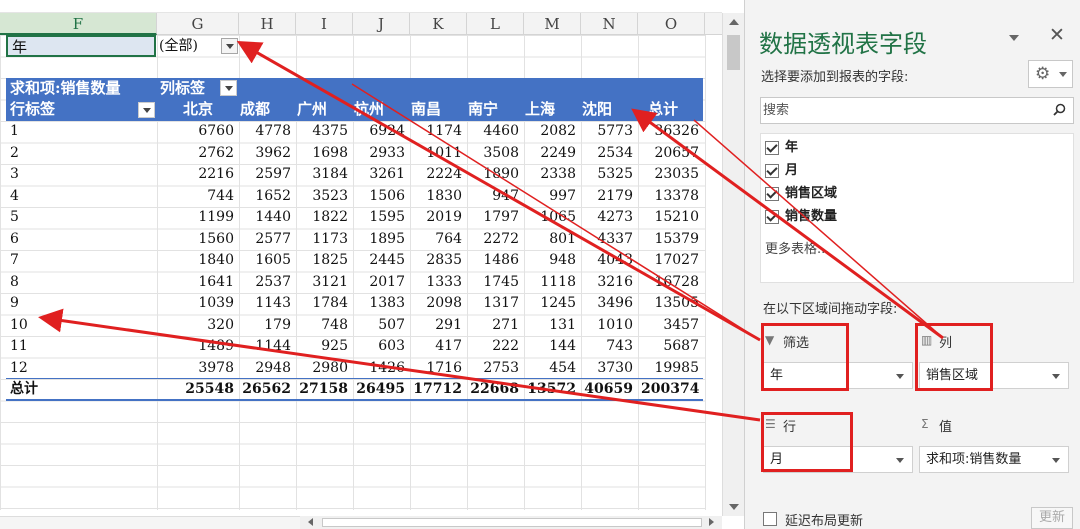  What do you see at coordinates (548, 325) in the screenshot?
I see `pivot-value-cell: 131` at bounding box center [548, 325].